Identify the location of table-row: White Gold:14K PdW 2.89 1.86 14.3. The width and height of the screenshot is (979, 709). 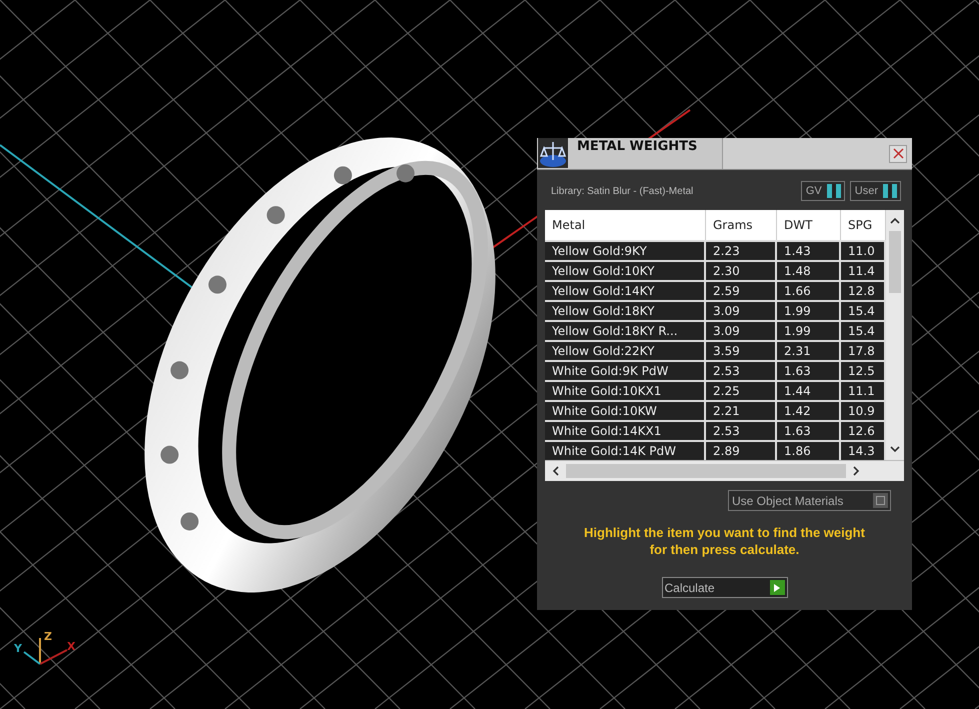
(715, 450).